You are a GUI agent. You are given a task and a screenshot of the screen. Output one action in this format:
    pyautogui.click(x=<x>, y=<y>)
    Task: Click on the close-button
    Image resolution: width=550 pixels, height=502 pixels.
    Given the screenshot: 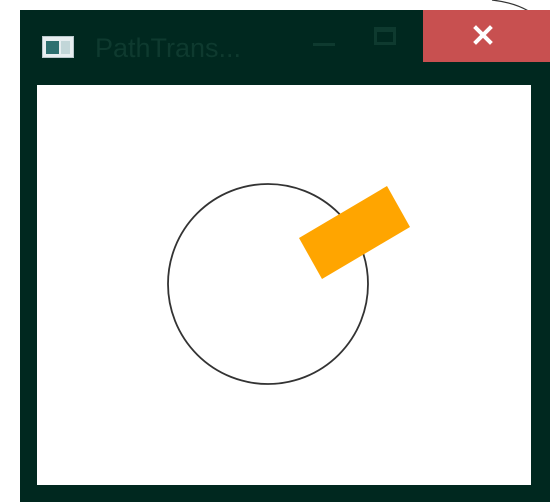 What is the action you would take?
    pyautogui.click(x=486, y=36)
    